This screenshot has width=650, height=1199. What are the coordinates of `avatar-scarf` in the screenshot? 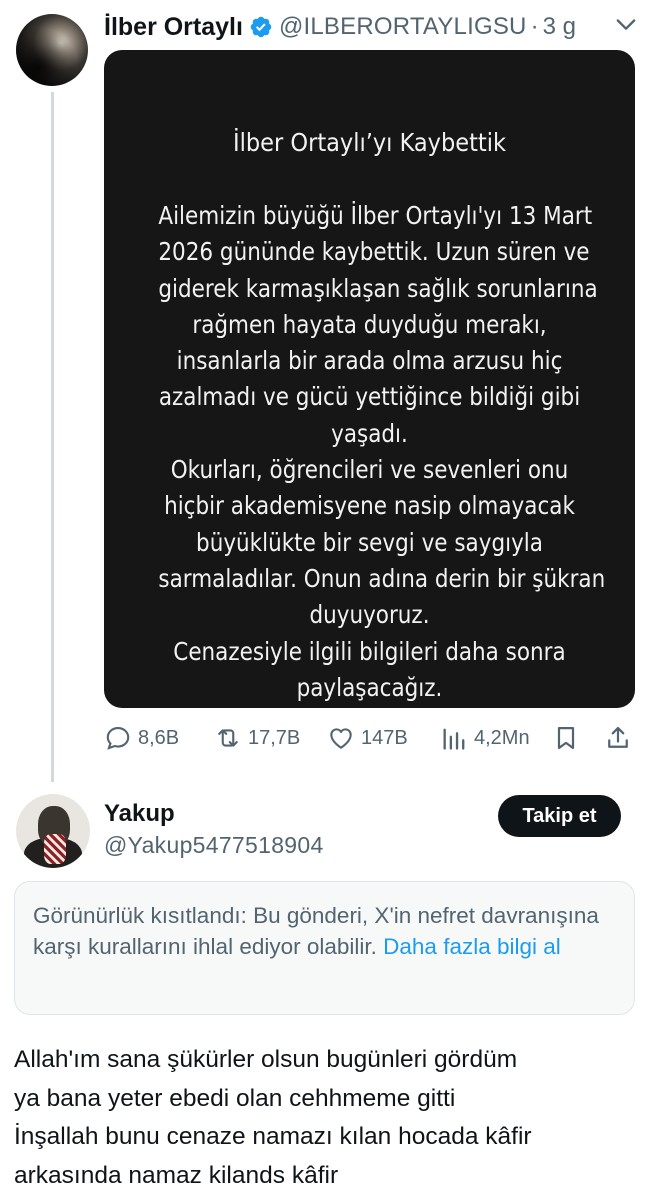 It's located at (55, 849).